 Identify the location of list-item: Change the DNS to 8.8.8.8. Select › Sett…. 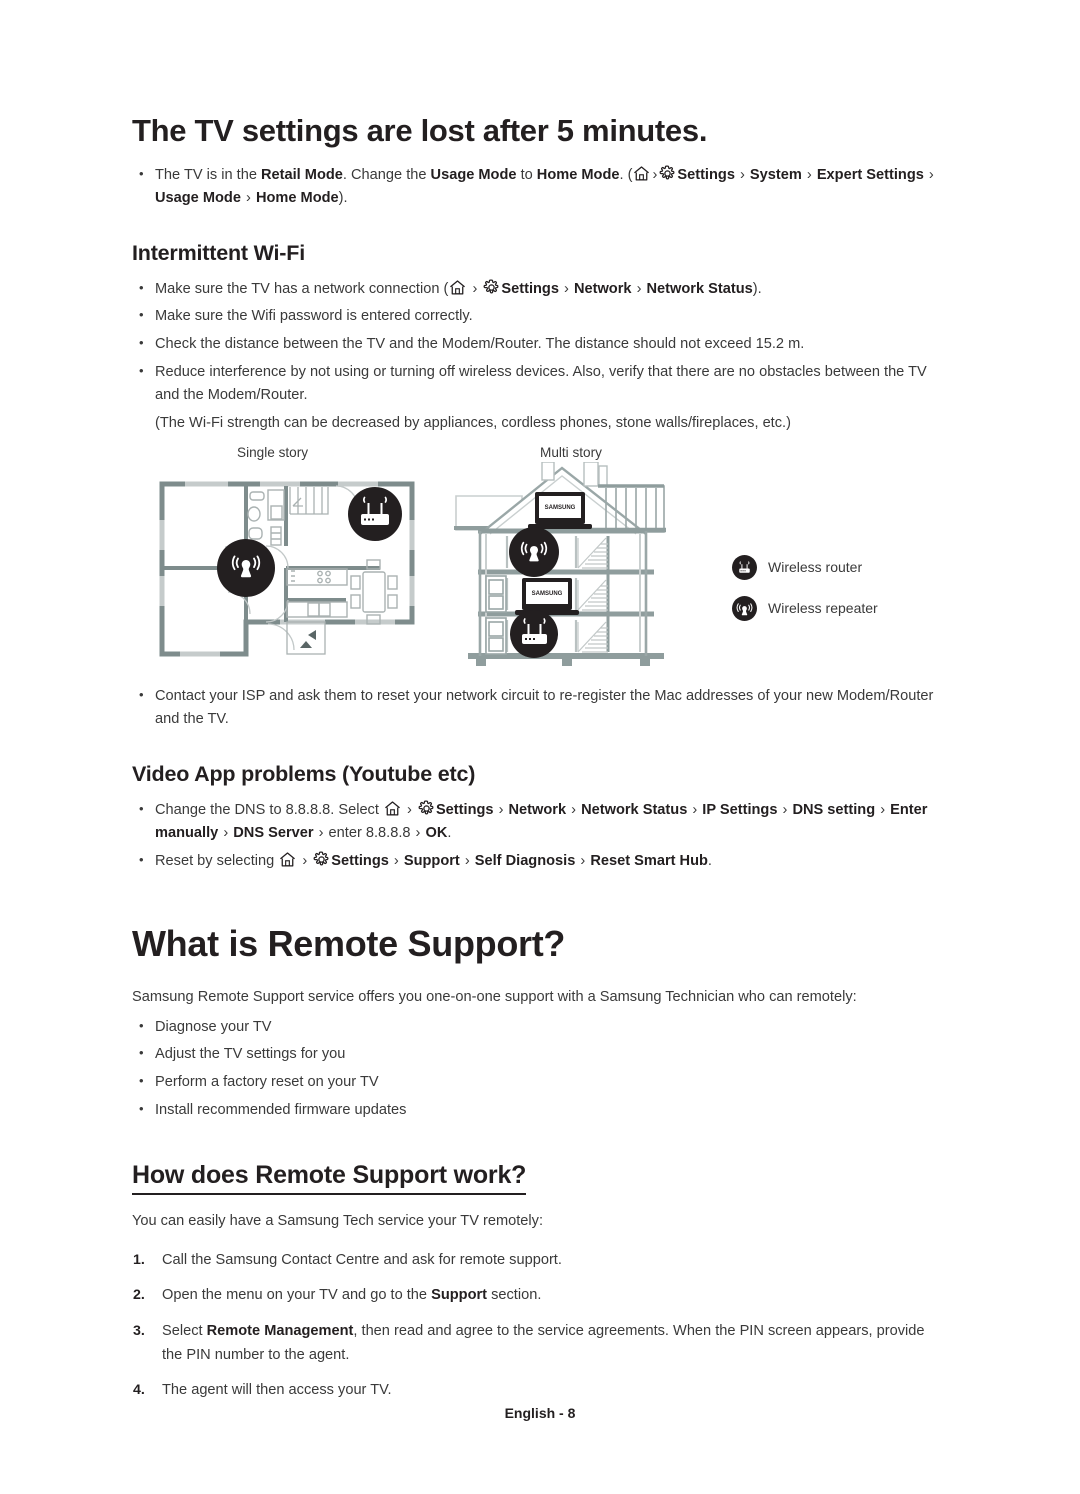
(540, 822).